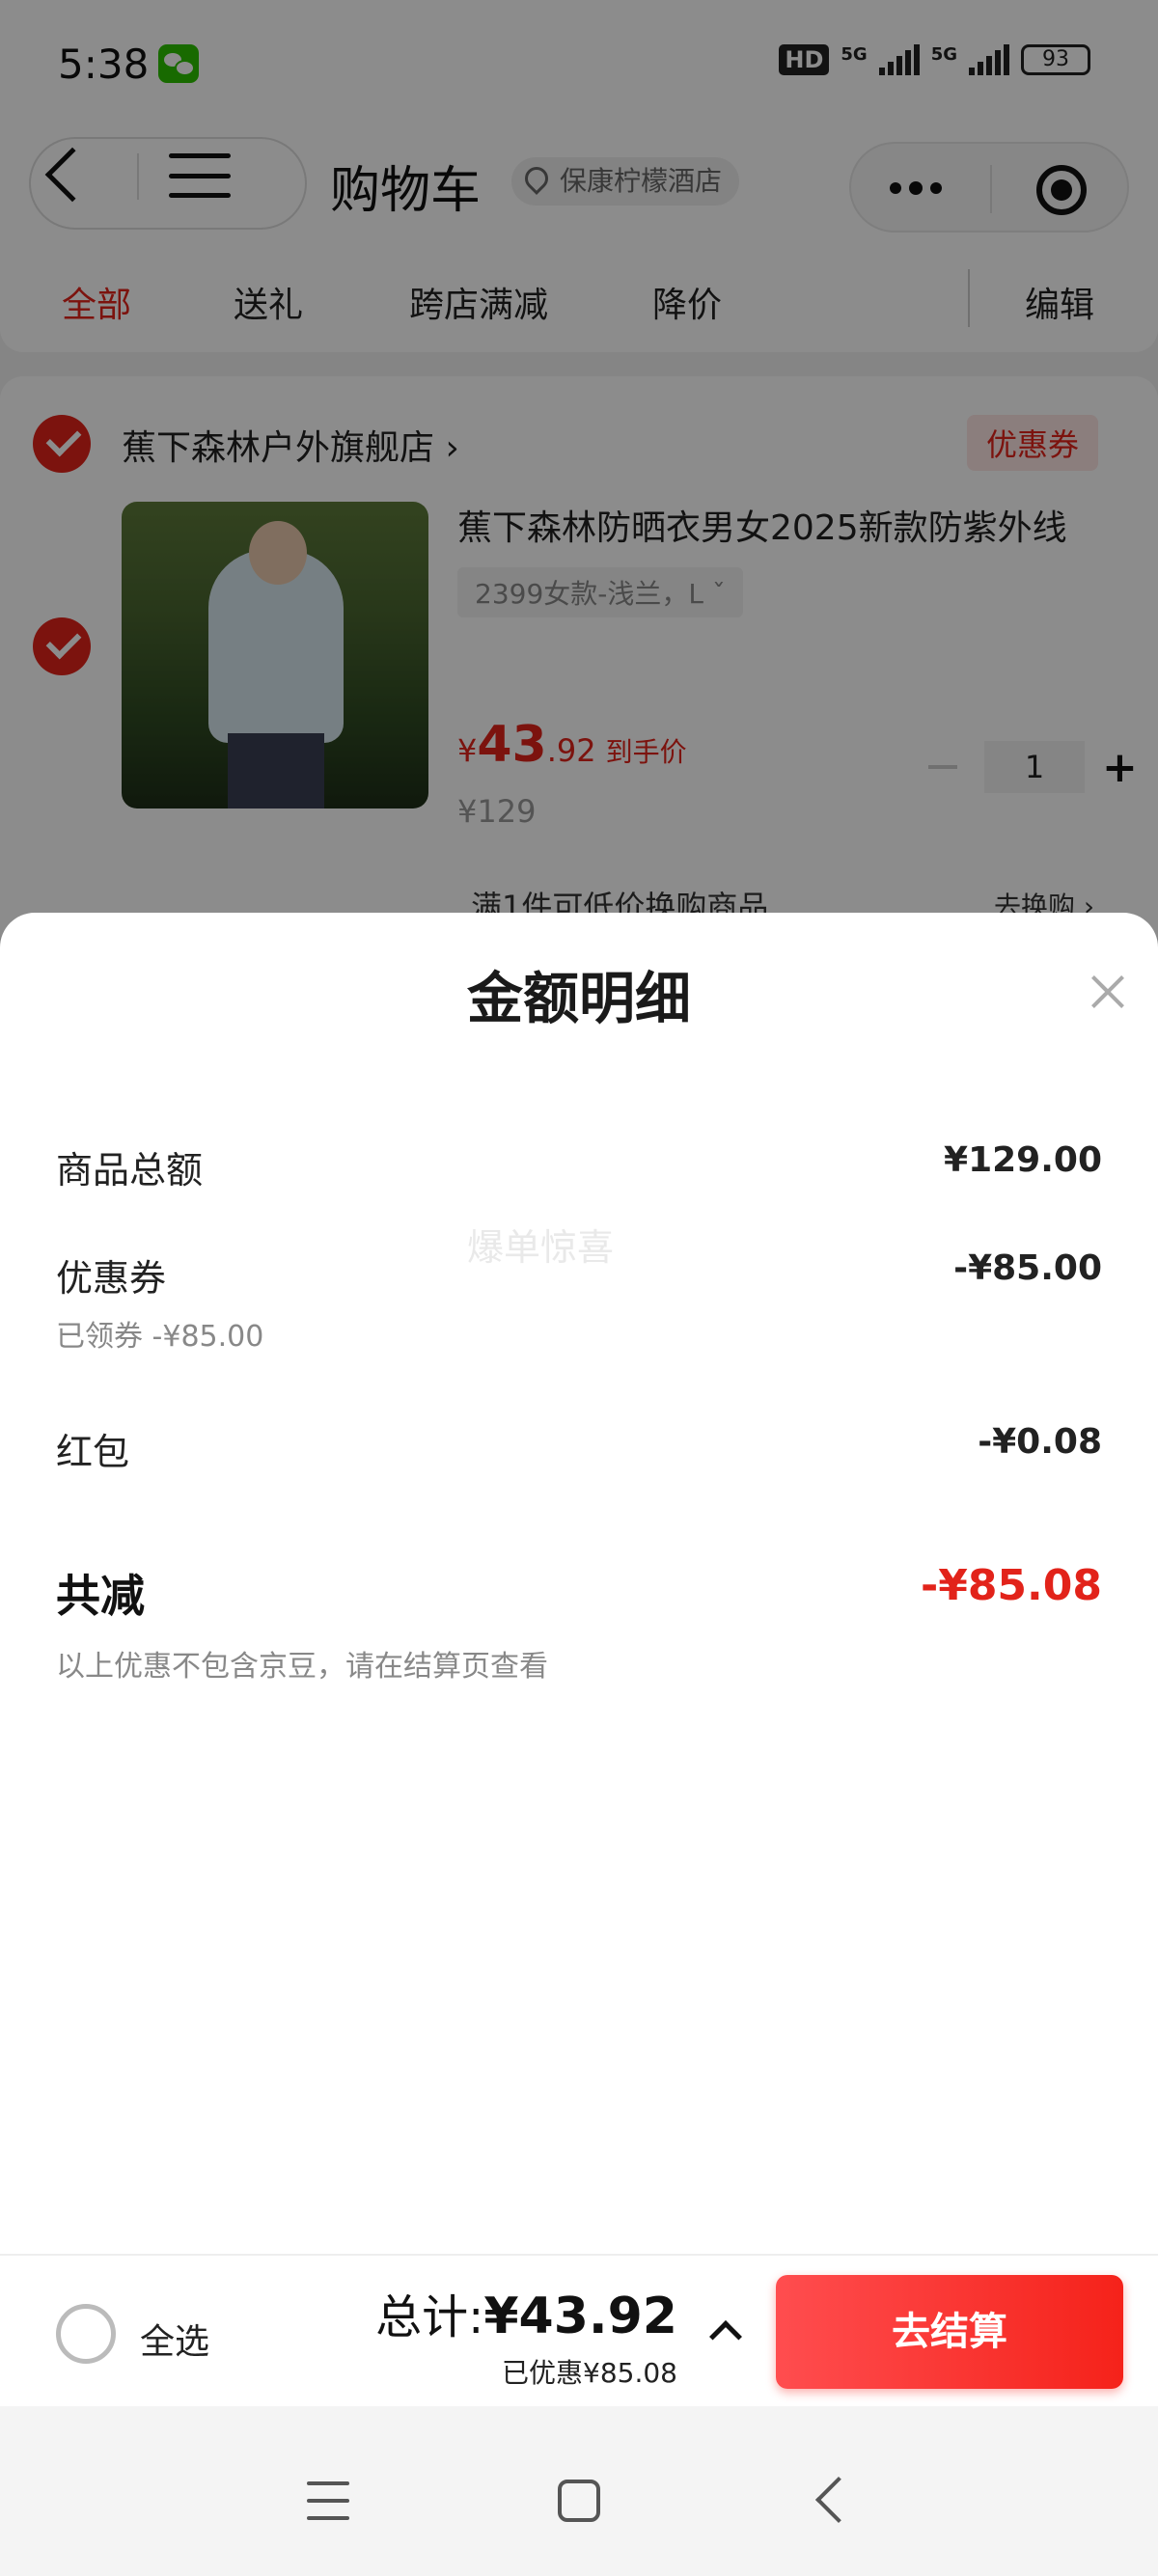 Image resolution: width=1158 pixels, height=2576 pixels. I want to click on row-label: 红包, so click(93, 1452).